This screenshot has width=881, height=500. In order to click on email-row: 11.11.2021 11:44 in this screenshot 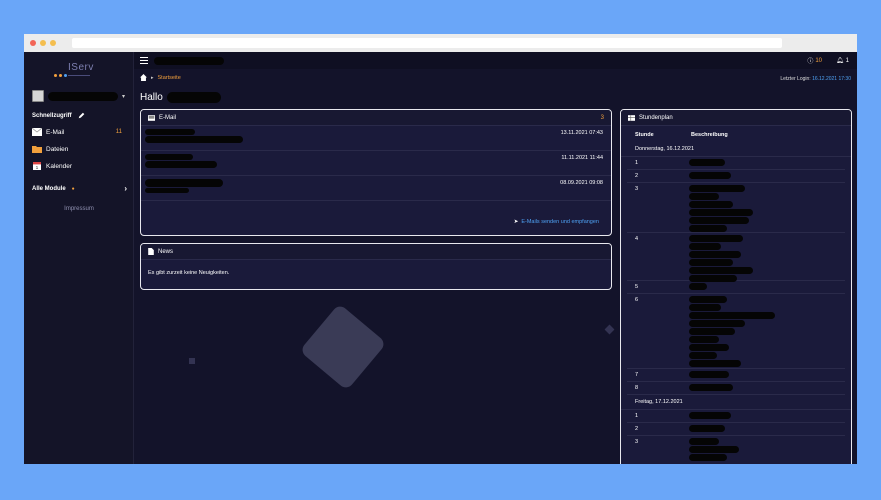, I will do `click(376, 163)`.